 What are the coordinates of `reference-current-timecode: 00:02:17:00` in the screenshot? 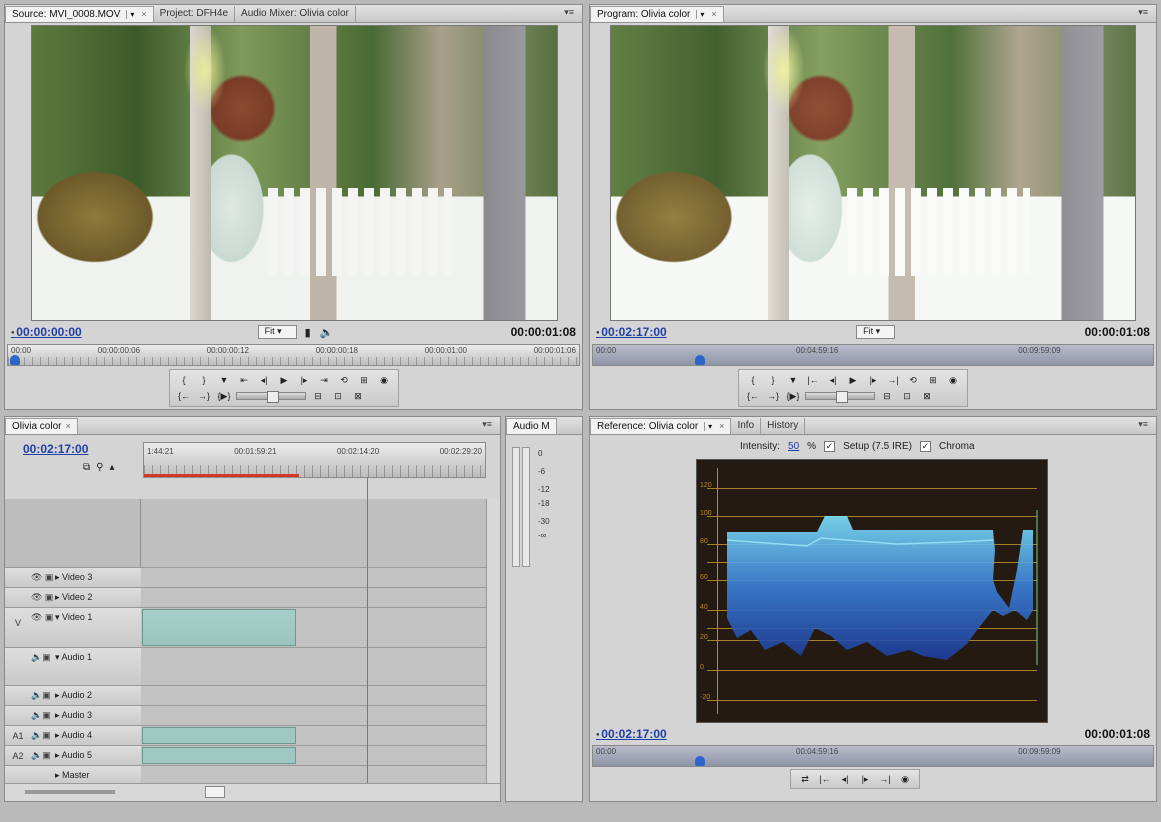 It's located at (631, 734).